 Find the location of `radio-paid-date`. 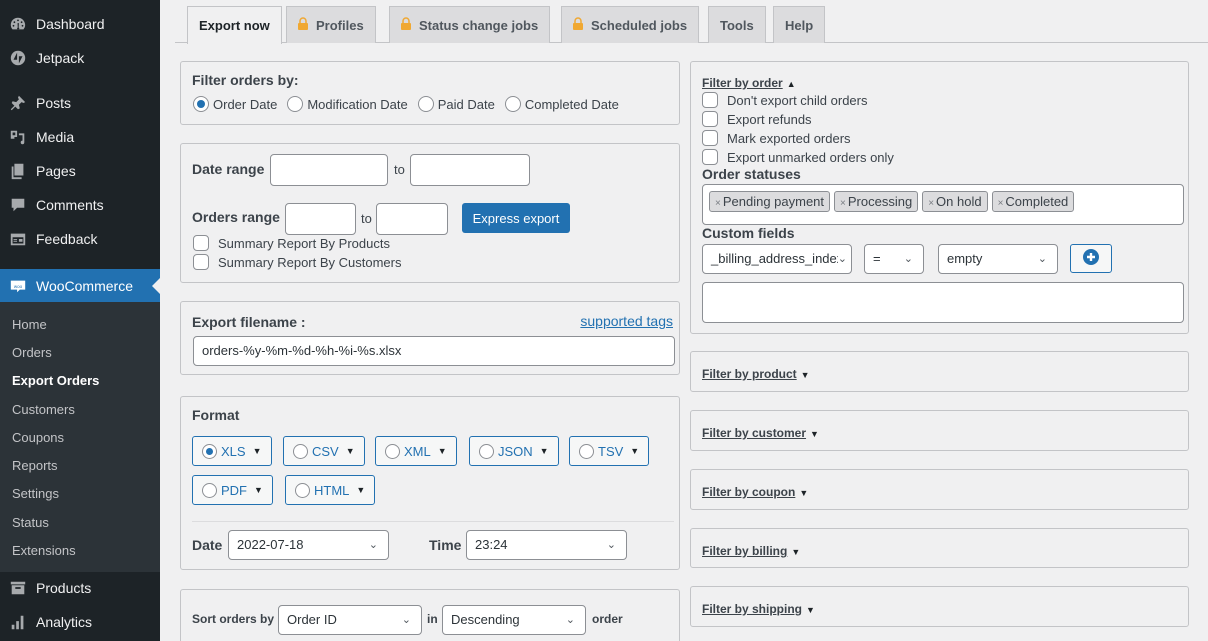

radio-paid-date is located at coordinates (425, 104).